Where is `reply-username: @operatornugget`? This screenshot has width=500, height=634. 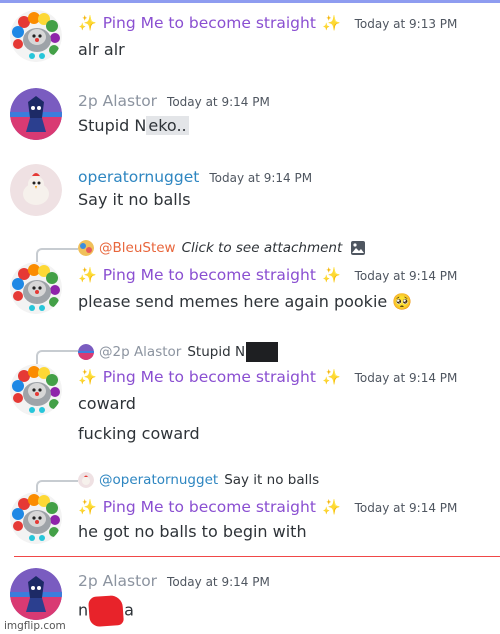
reply-username: @operatornugget is located at coordinates (158, 480).